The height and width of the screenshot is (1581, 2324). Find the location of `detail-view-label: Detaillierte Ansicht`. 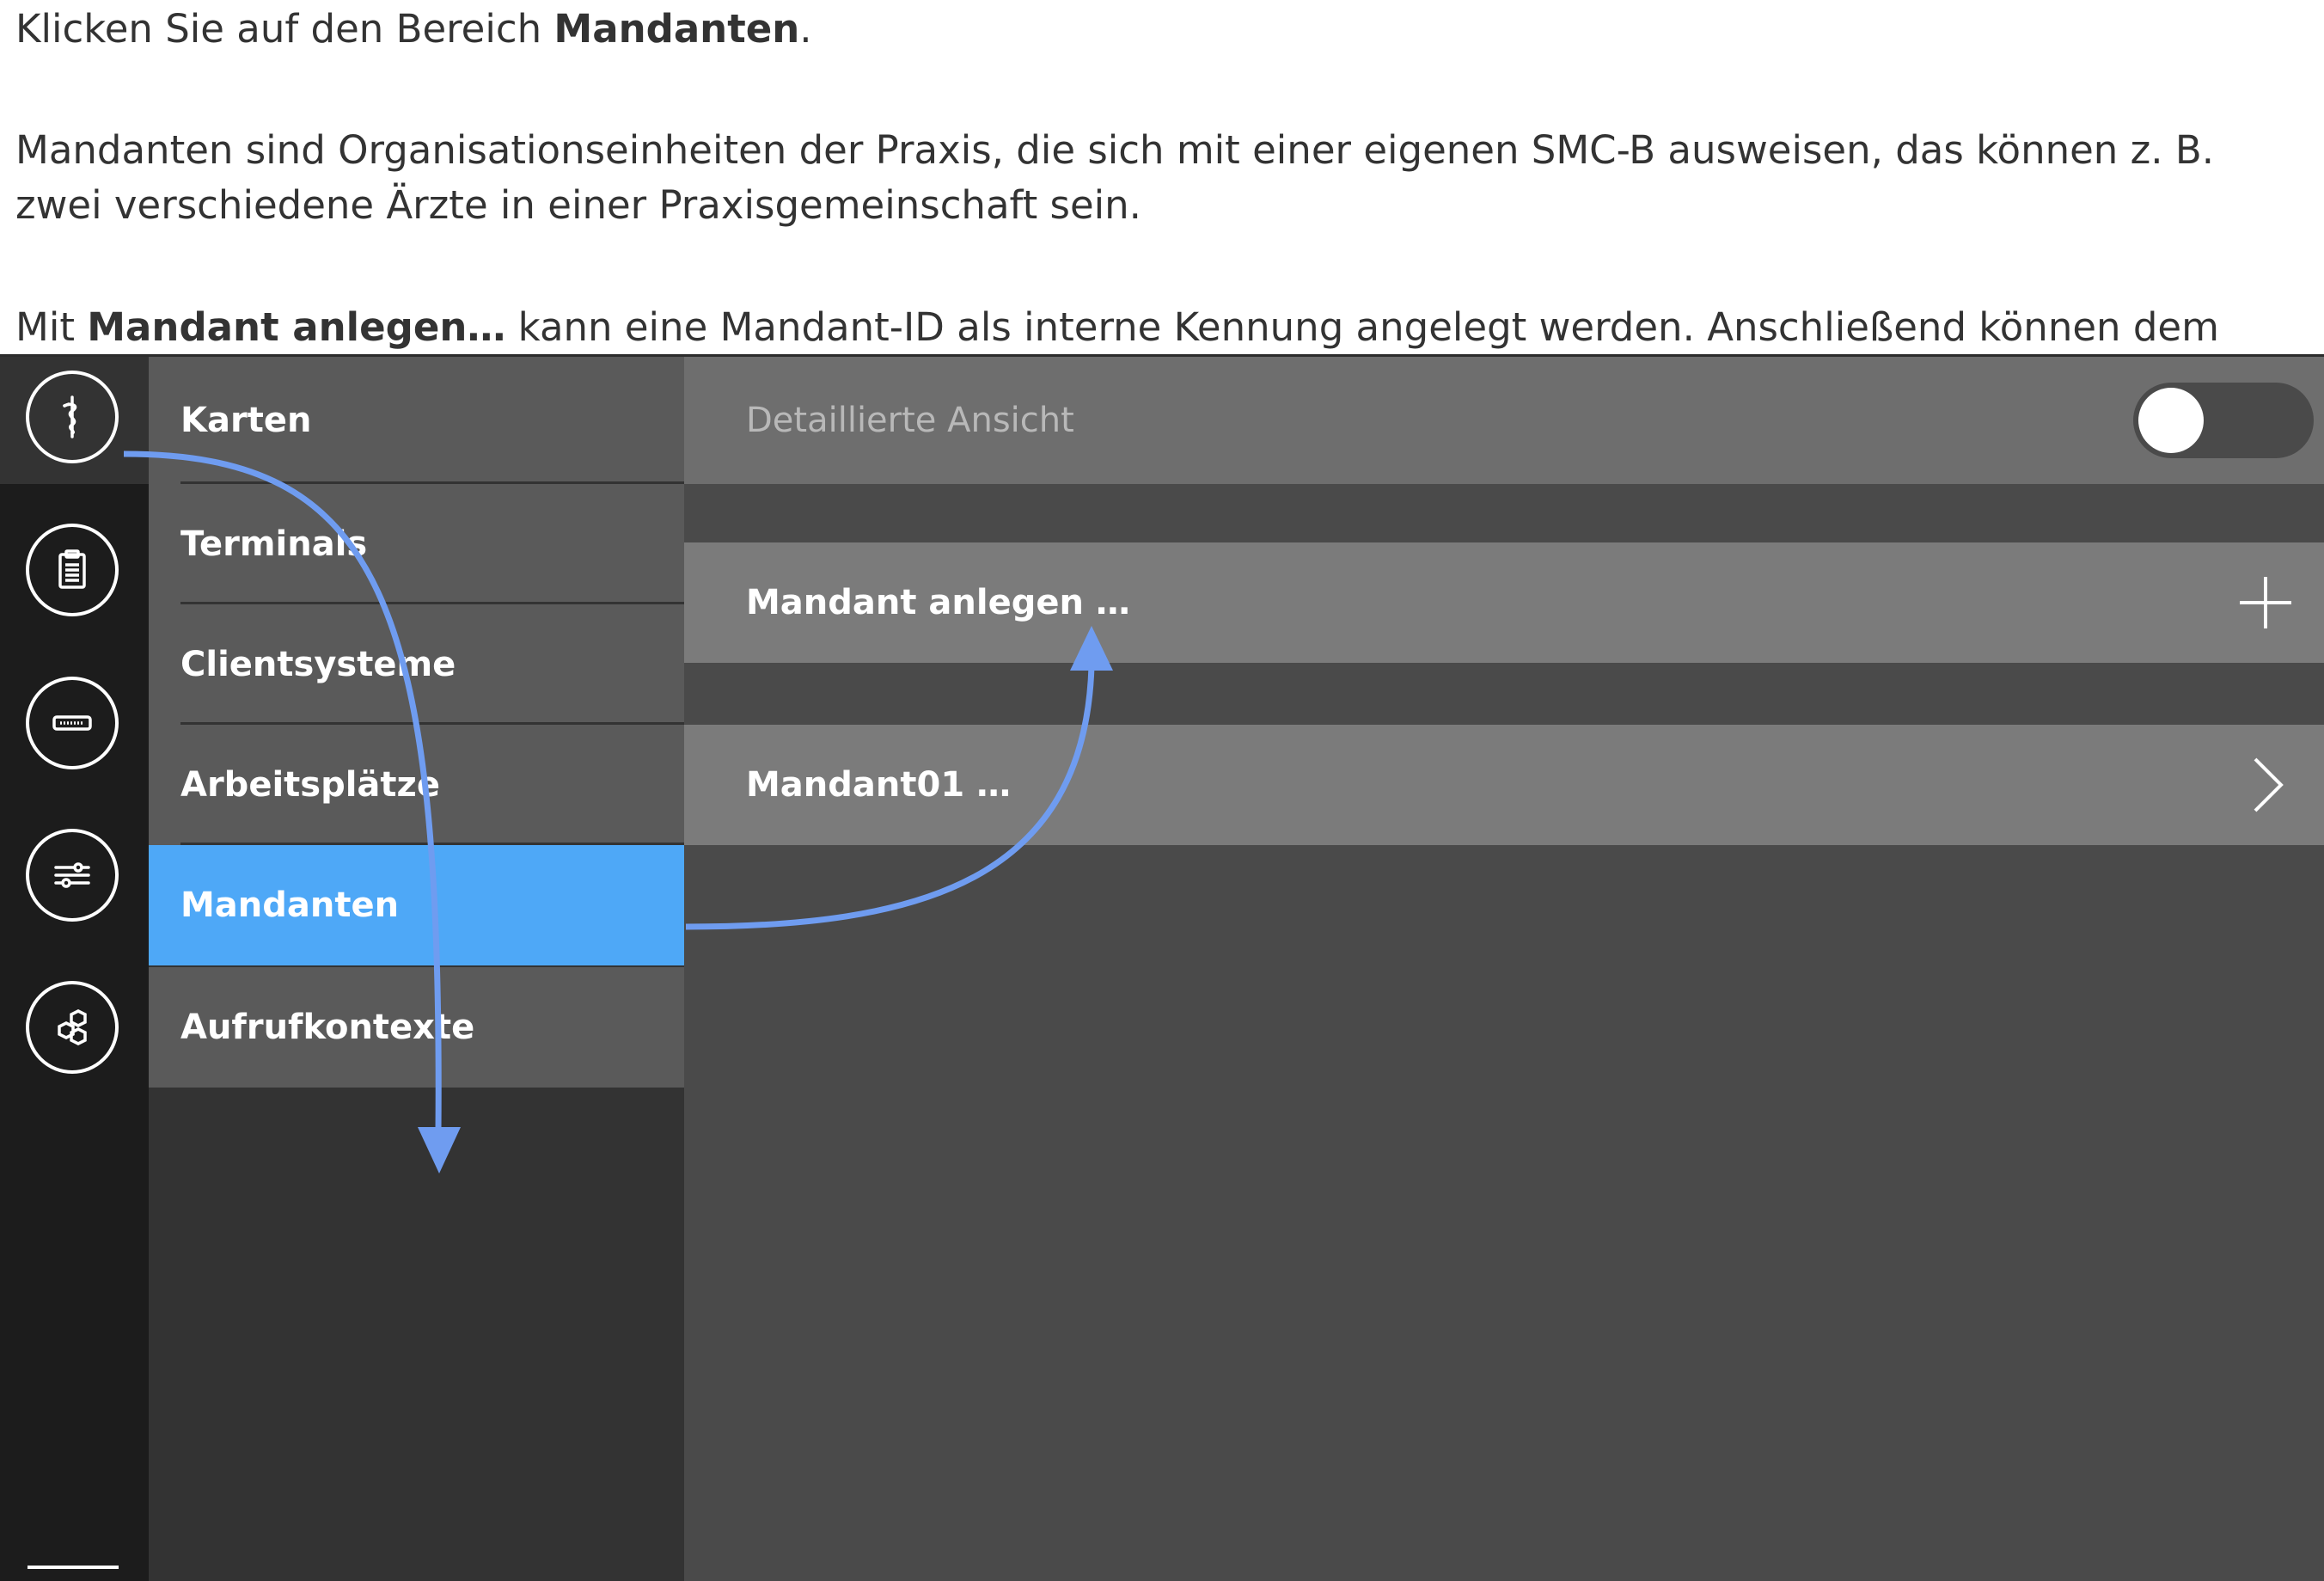

detail-view-label: Detaillierte Ansicht is located at coordinates (910, 420).